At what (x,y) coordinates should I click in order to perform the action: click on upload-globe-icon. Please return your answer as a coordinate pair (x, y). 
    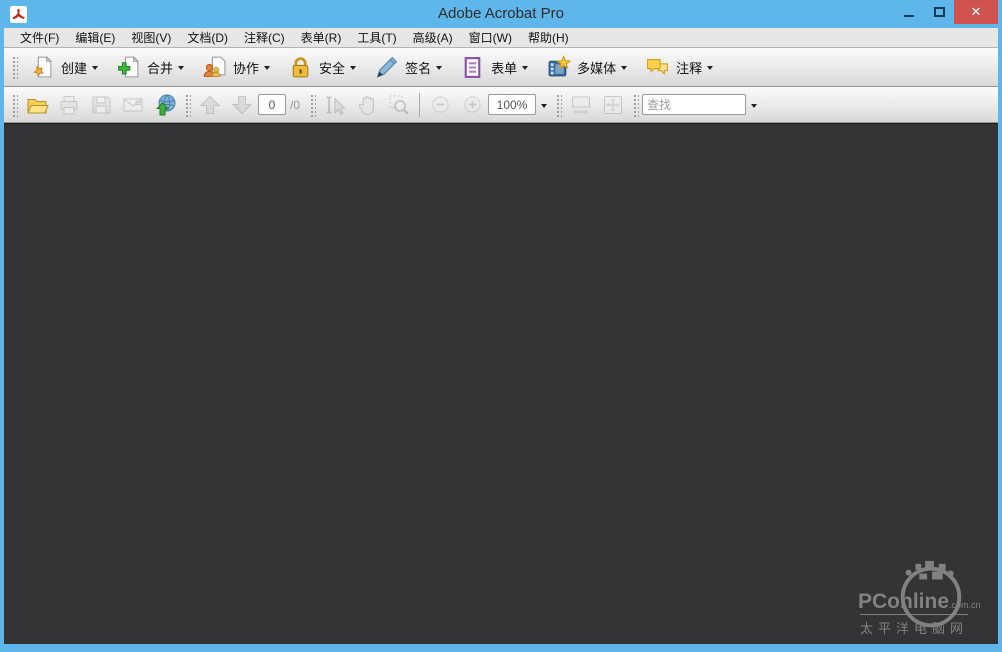
    Looking at the image, I should click on (166, 104).